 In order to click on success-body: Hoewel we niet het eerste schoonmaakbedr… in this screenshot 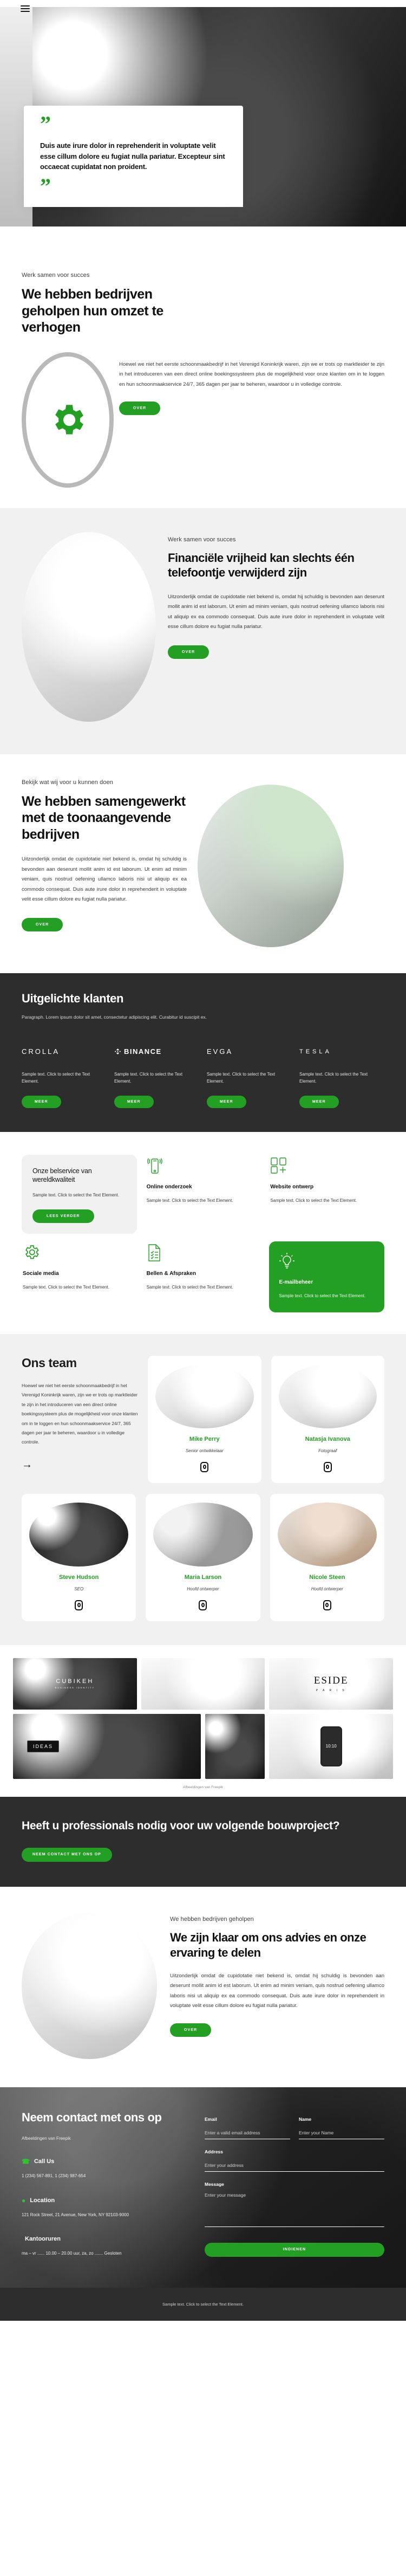, I will do `click(252, 374)`.